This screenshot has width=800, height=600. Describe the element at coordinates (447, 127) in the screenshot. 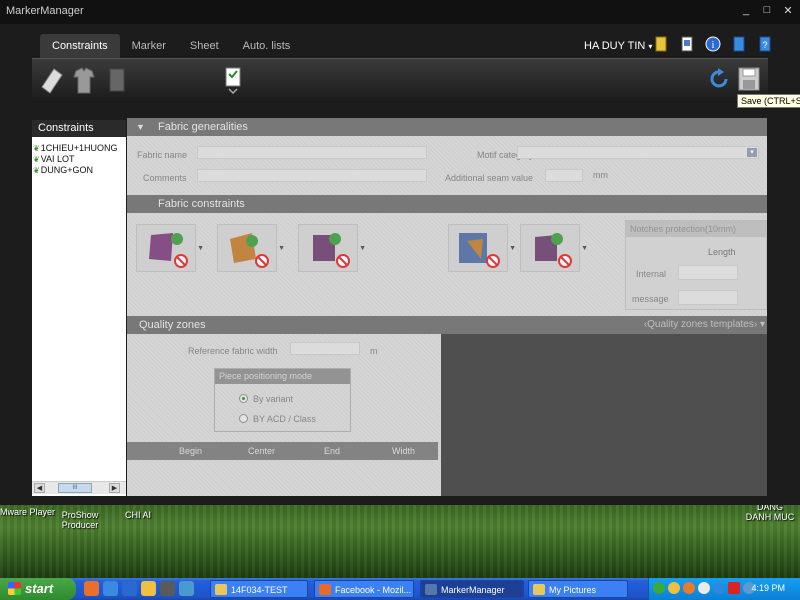

I see `fabric-generalities-header: ▼ Fabric generalities` at that location.